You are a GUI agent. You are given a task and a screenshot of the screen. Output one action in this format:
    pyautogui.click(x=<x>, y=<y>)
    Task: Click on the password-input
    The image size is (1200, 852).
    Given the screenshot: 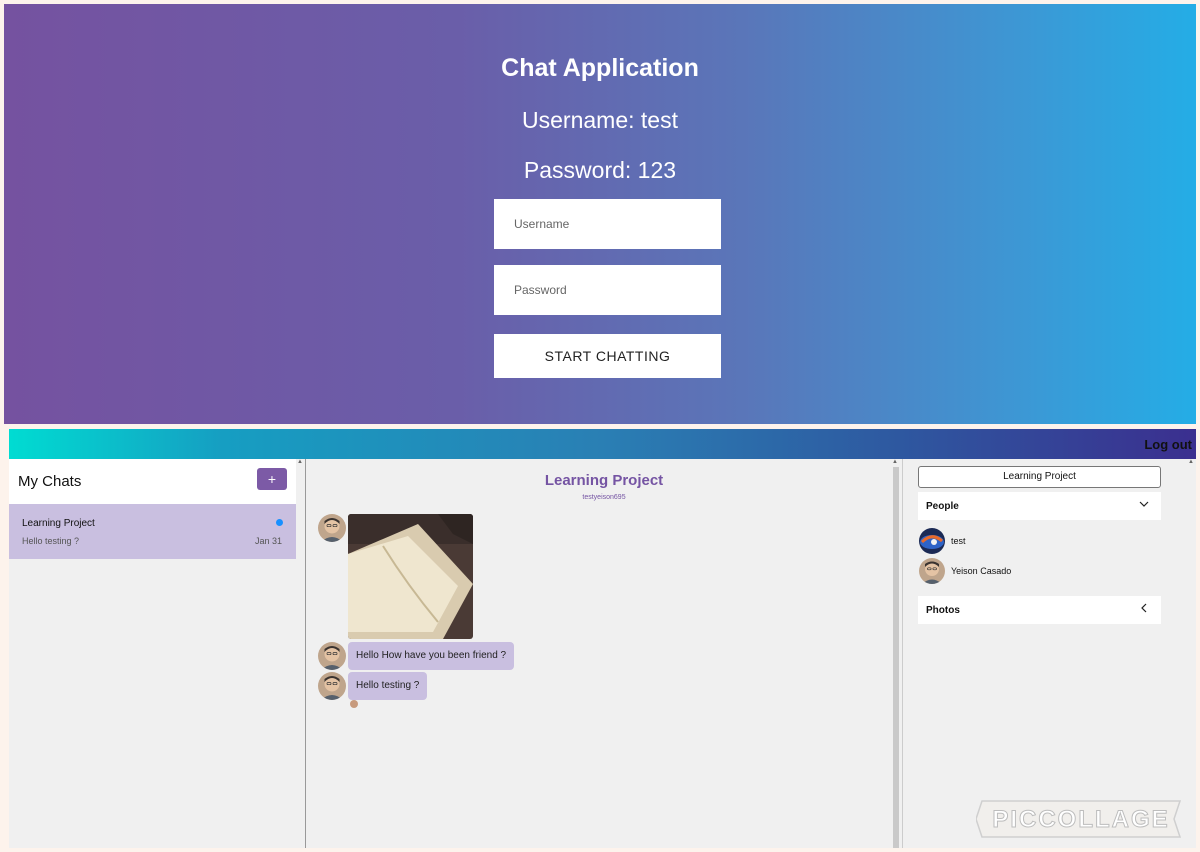 What is the action you would take?
    pyautogui.click(x=607, y=290)
    